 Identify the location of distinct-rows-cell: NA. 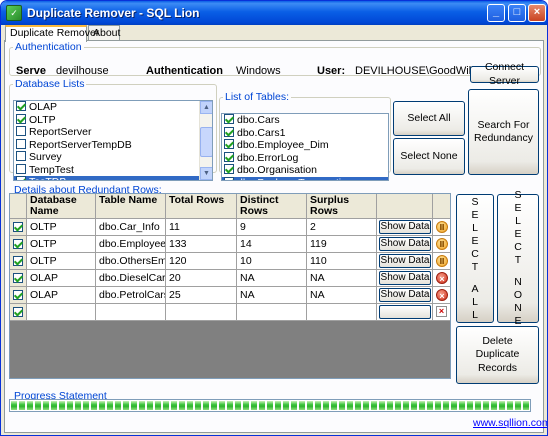
(272, 295).